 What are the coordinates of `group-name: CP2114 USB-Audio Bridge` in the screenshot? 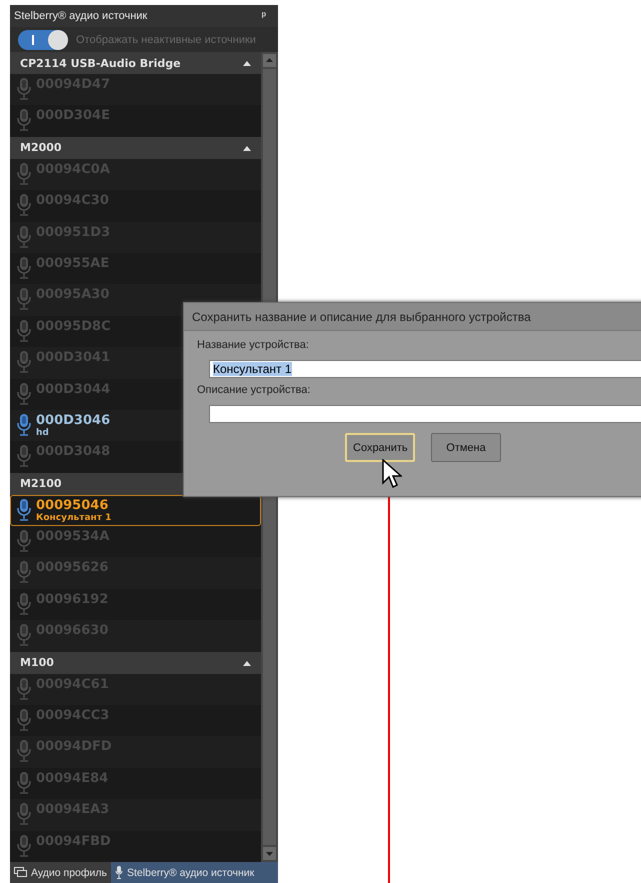 It's located at (100, 63).